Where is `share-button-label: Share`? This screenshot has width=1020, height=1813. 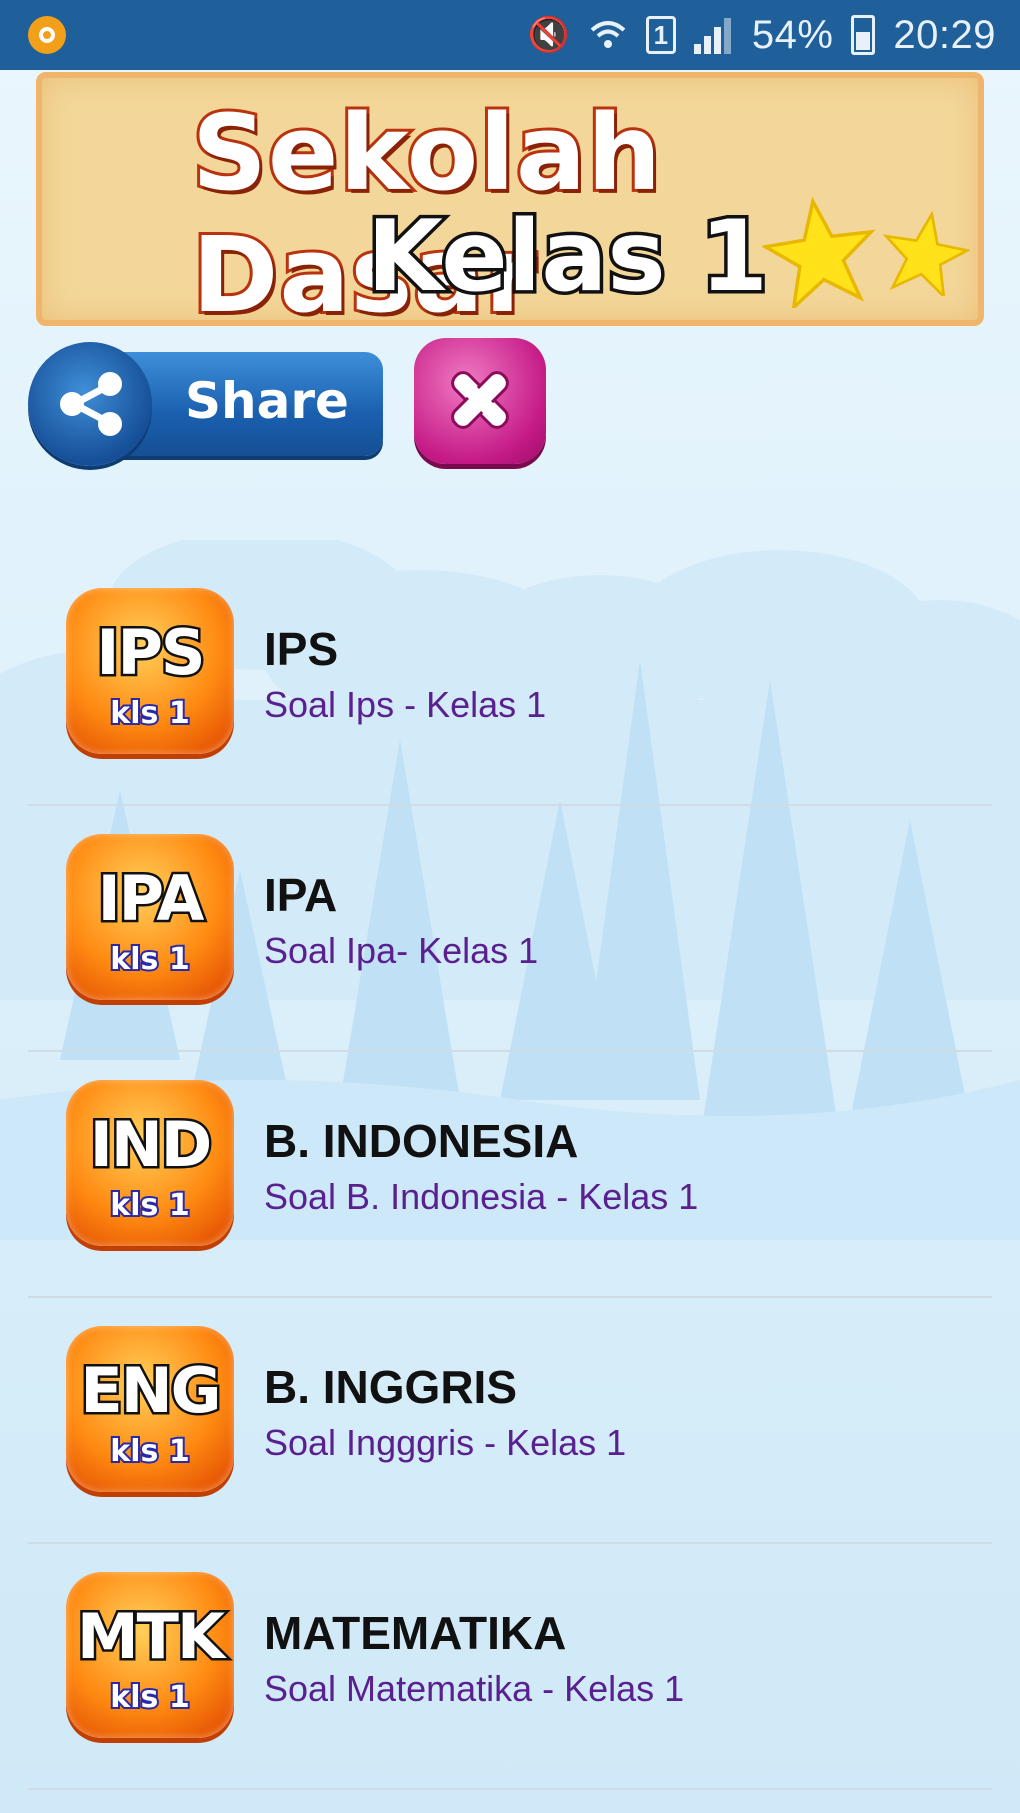 share-button-label: Share is located at coordinates (267, 401).